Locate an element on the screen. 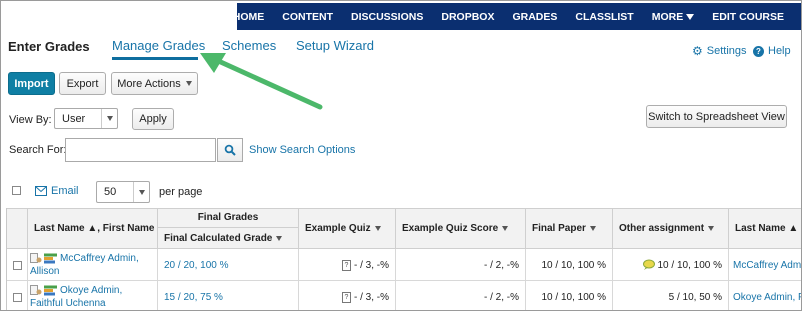  nav-course-home: COURSE HOME is located at coordinates (224, 16).